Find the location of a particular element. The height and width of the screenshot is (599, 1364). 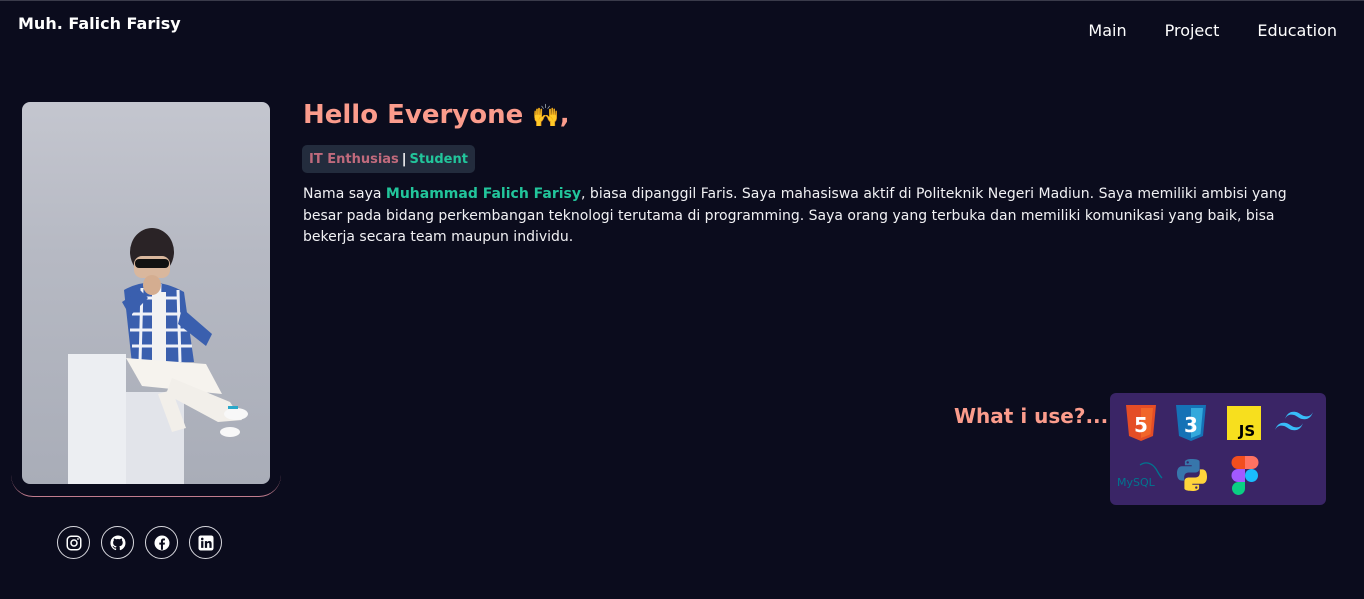

nav-education-link: Education is located at coordinates (1297, 30).